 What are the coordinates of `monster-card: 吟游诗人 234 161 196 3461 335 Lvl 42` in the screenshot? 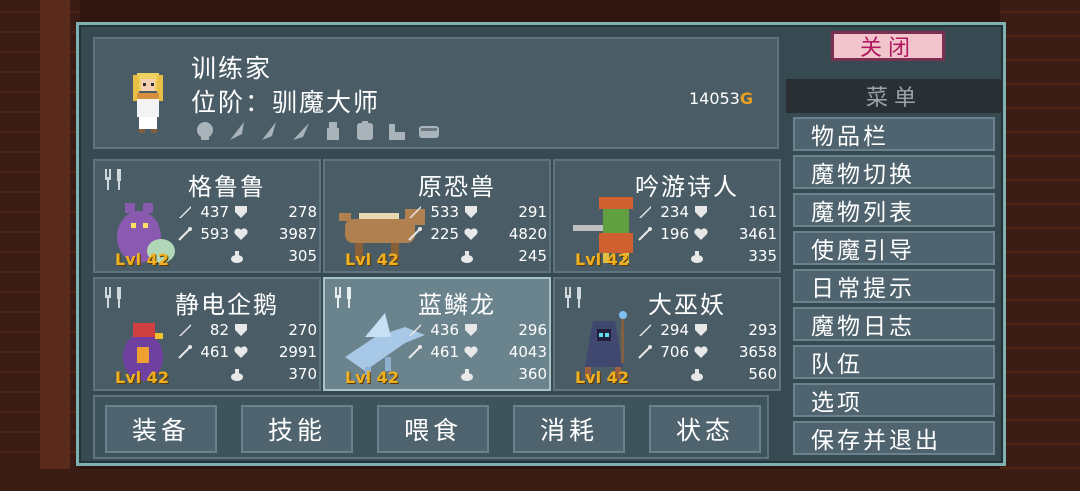 It's located at (667, 216).